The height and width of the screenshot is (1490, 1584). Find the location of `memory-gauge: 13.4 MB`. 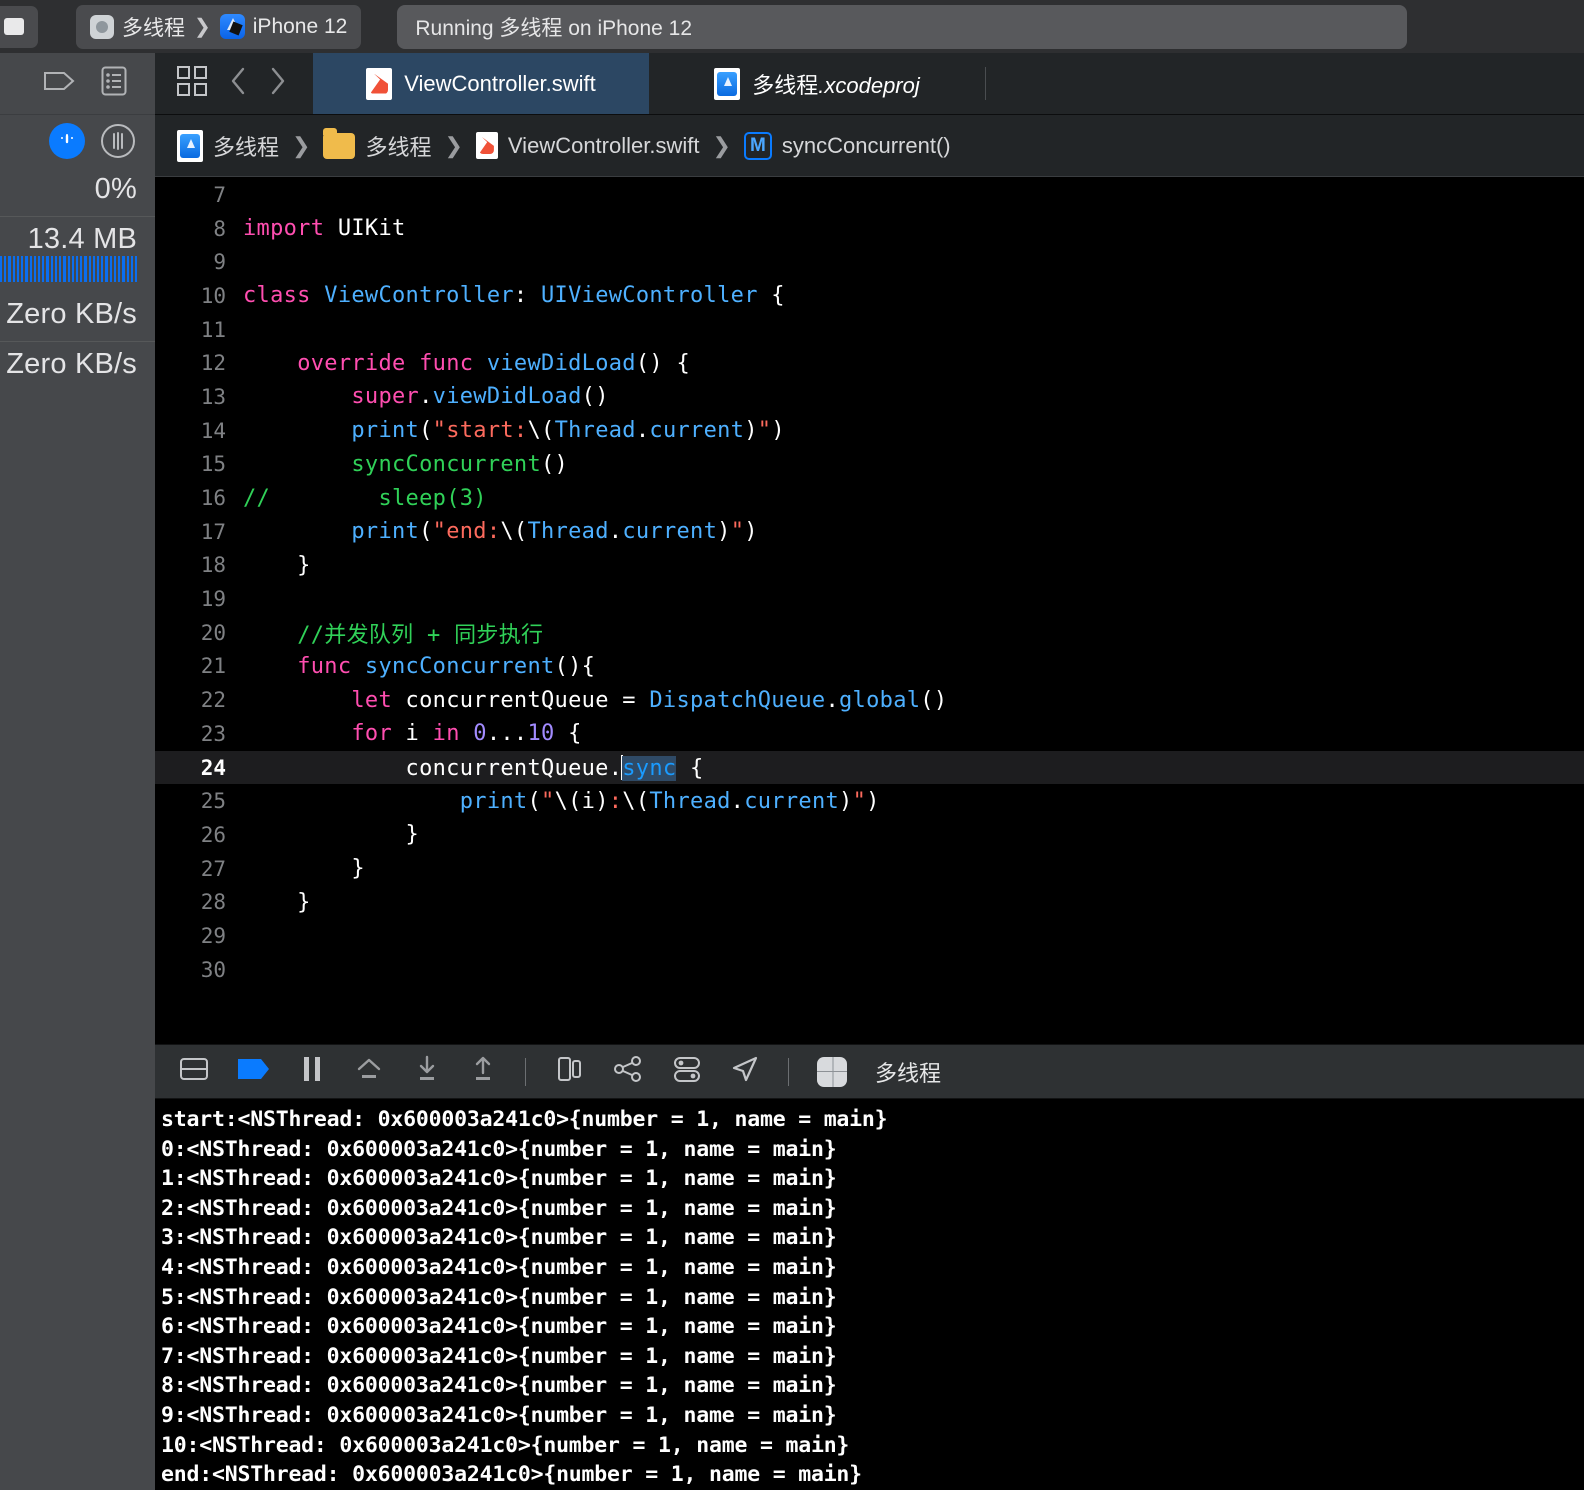

memory-gauge: 13.4 MB is located at coordinates (77, 254).